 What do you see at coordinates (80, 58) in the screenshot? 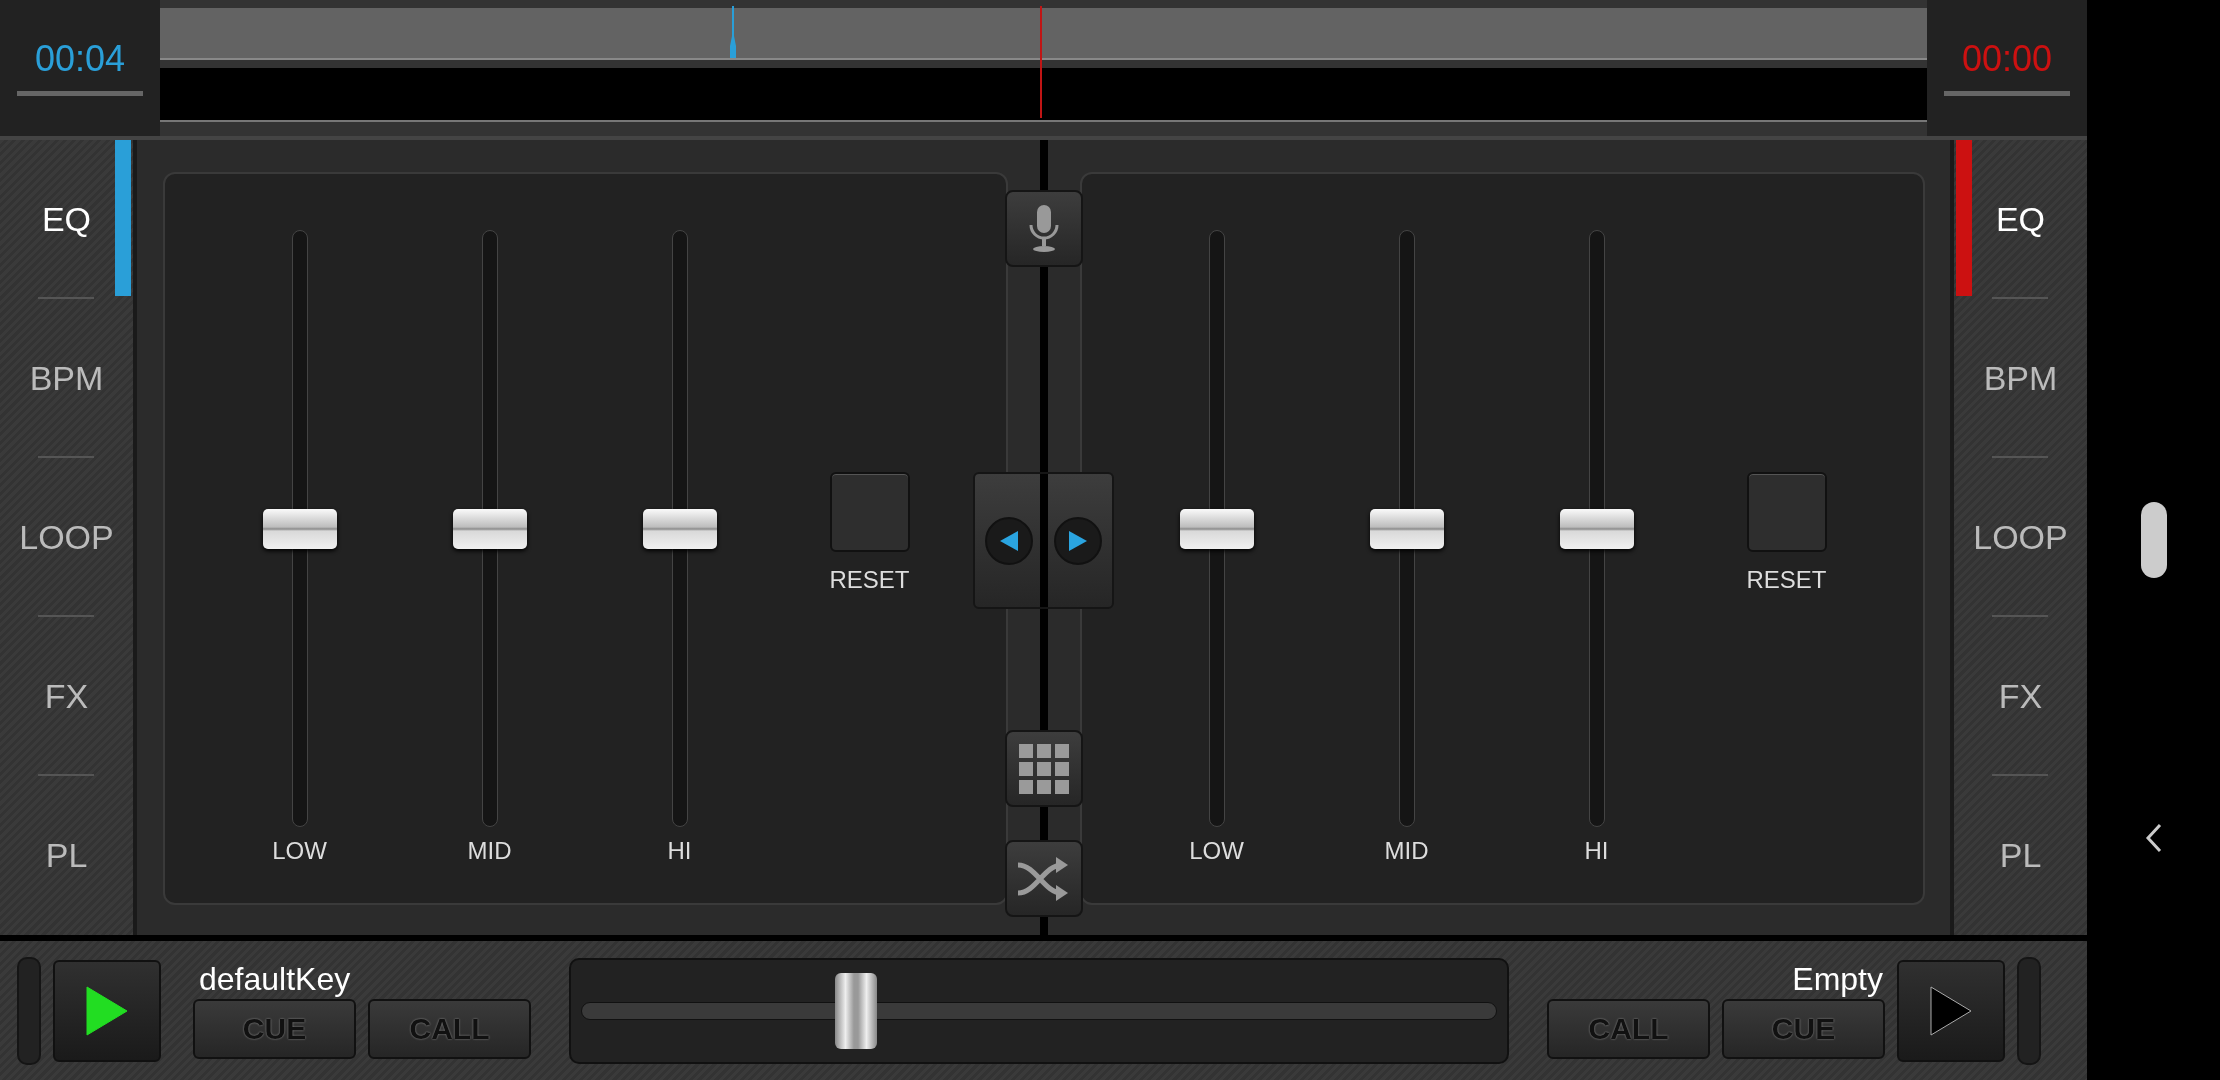
I see `time-readout: 00:04` at bounding box center [80, 58].